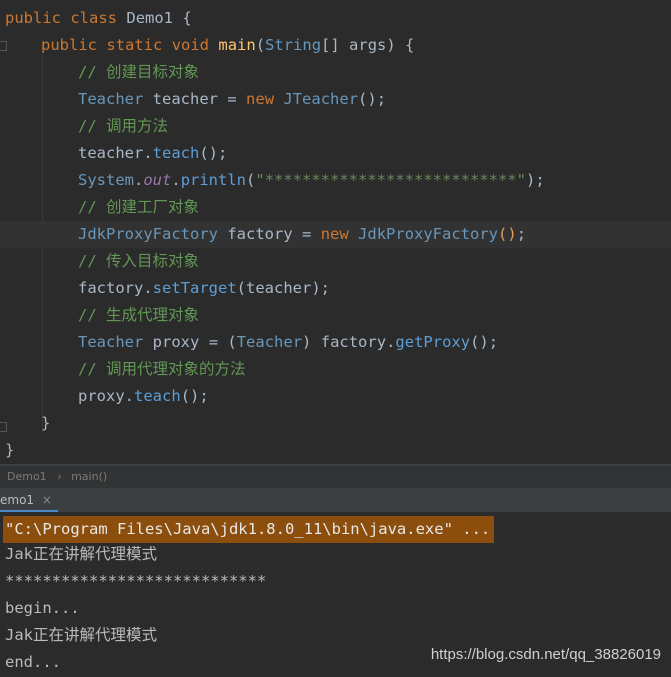 This screenshot has width=671, height=677. Describe the element at coordinates (335, 207) in the screenshot. I see `code-line-8: // 创建工厂对象` at that location.